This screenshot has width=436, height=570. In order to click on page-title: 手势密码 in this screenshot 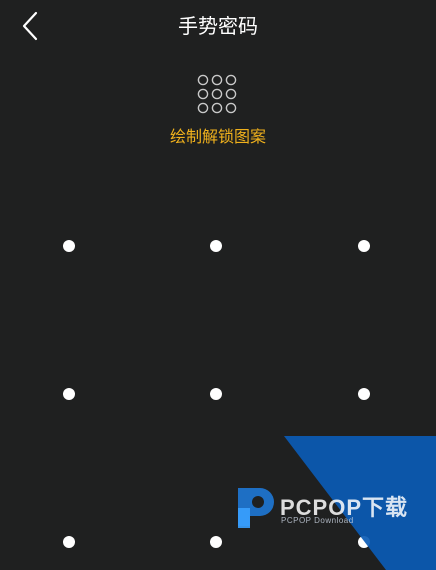, I will do `click(218, 26)`.